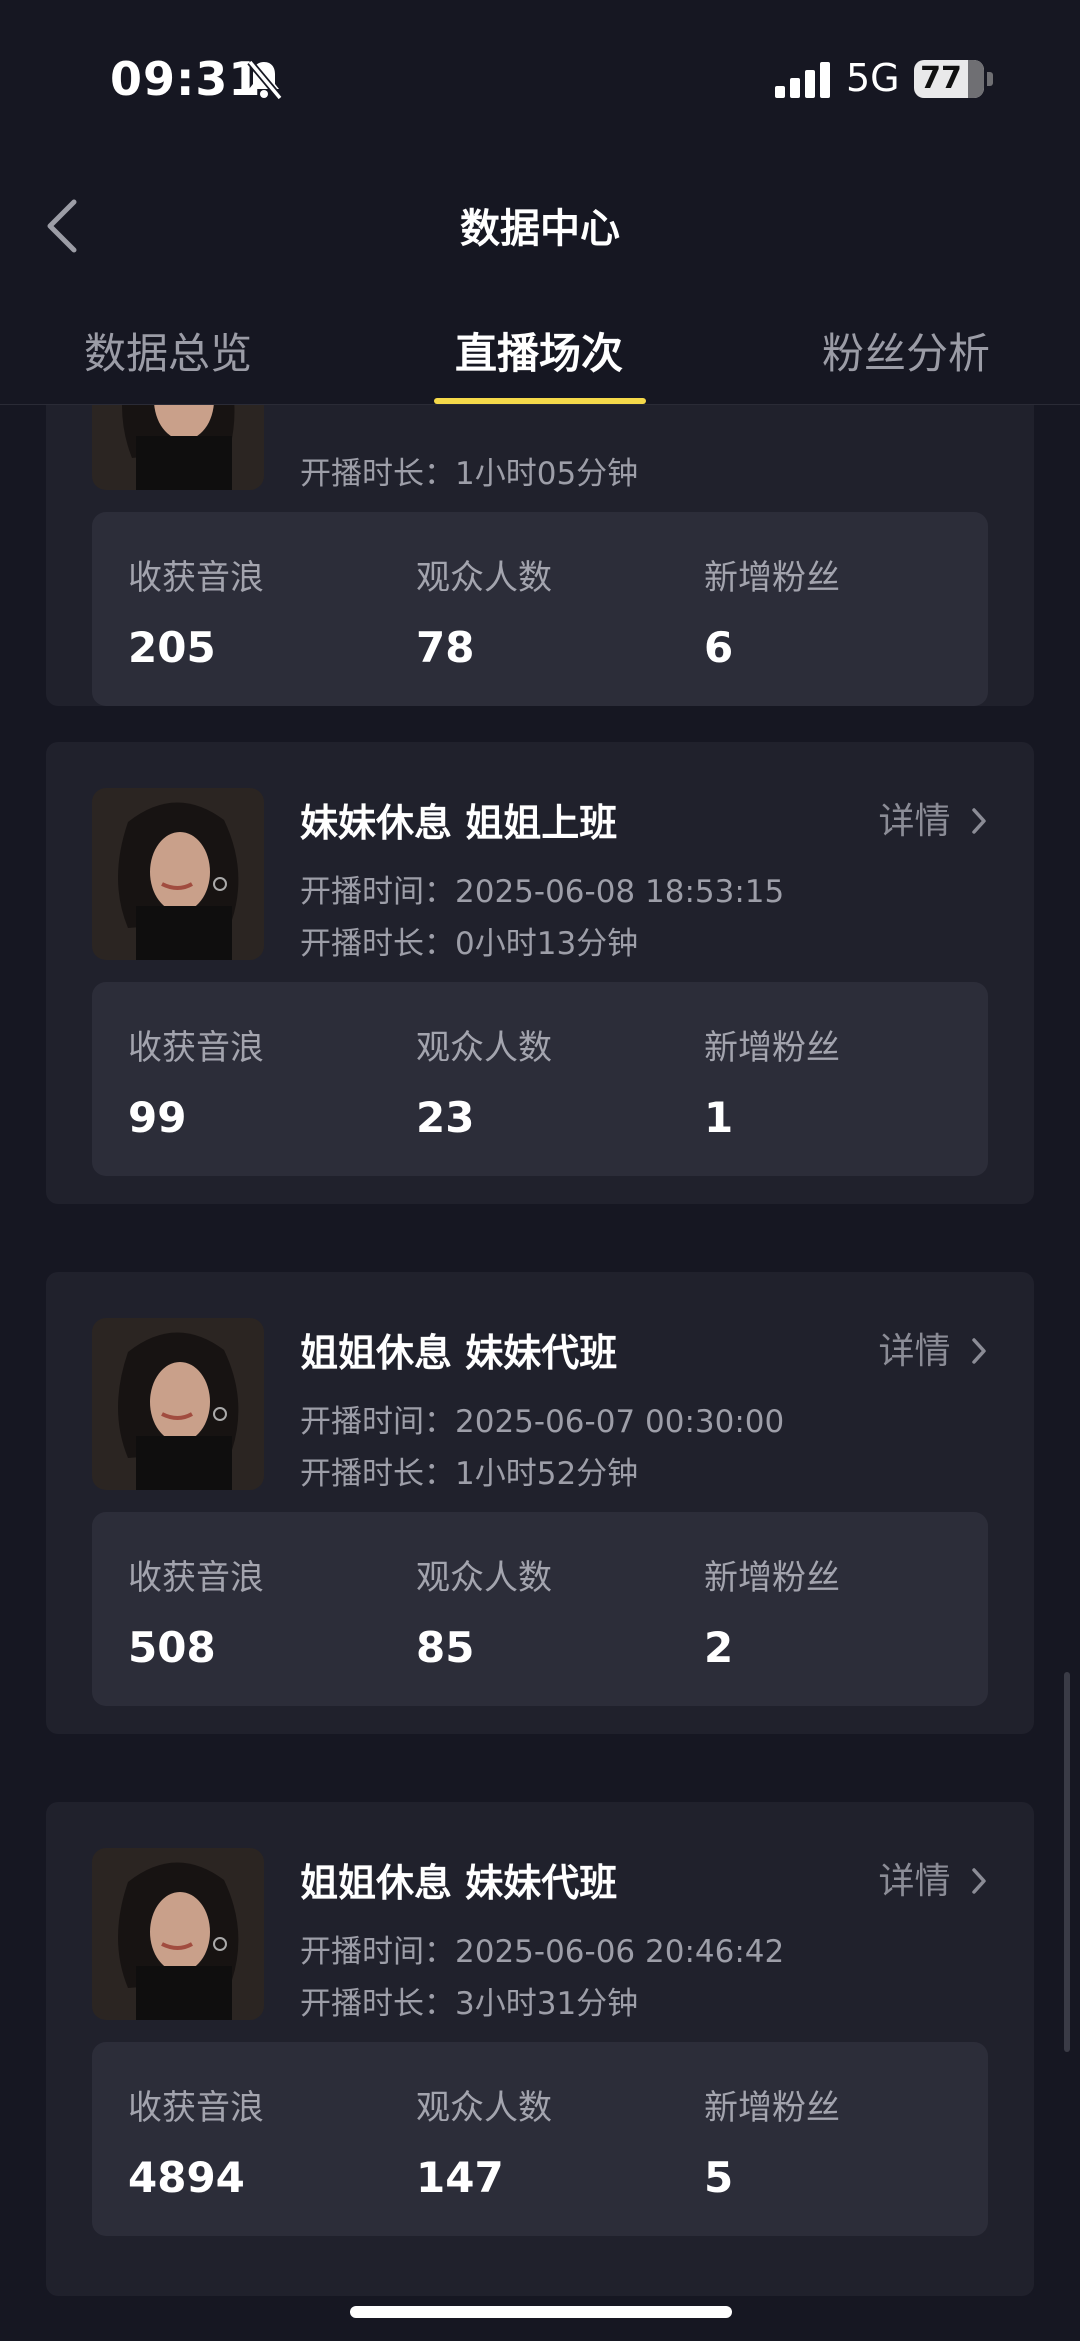 The image size is (1080, 2341). Describe the element at coordinates (1067, 1862) in the screenshot. I see `scrollbar` at that location.